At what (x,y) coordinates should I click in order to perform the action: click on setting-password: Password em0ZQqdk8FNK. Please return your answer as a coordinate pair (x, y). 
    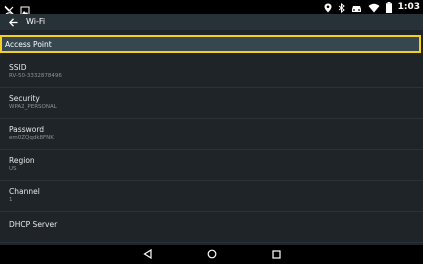
    Looking at the image, I should click on (211, 134).